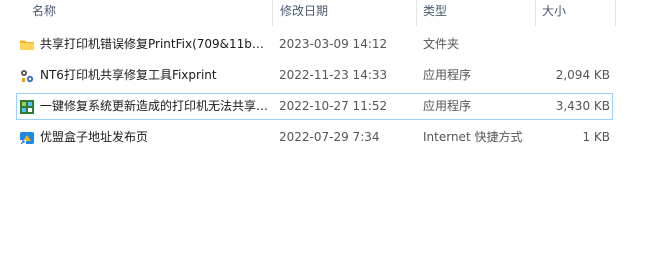 The width and height of the screenshot is (670, 265). I want to click on column-header: 名称 修改日期 类型 大小, so click(335, 13).